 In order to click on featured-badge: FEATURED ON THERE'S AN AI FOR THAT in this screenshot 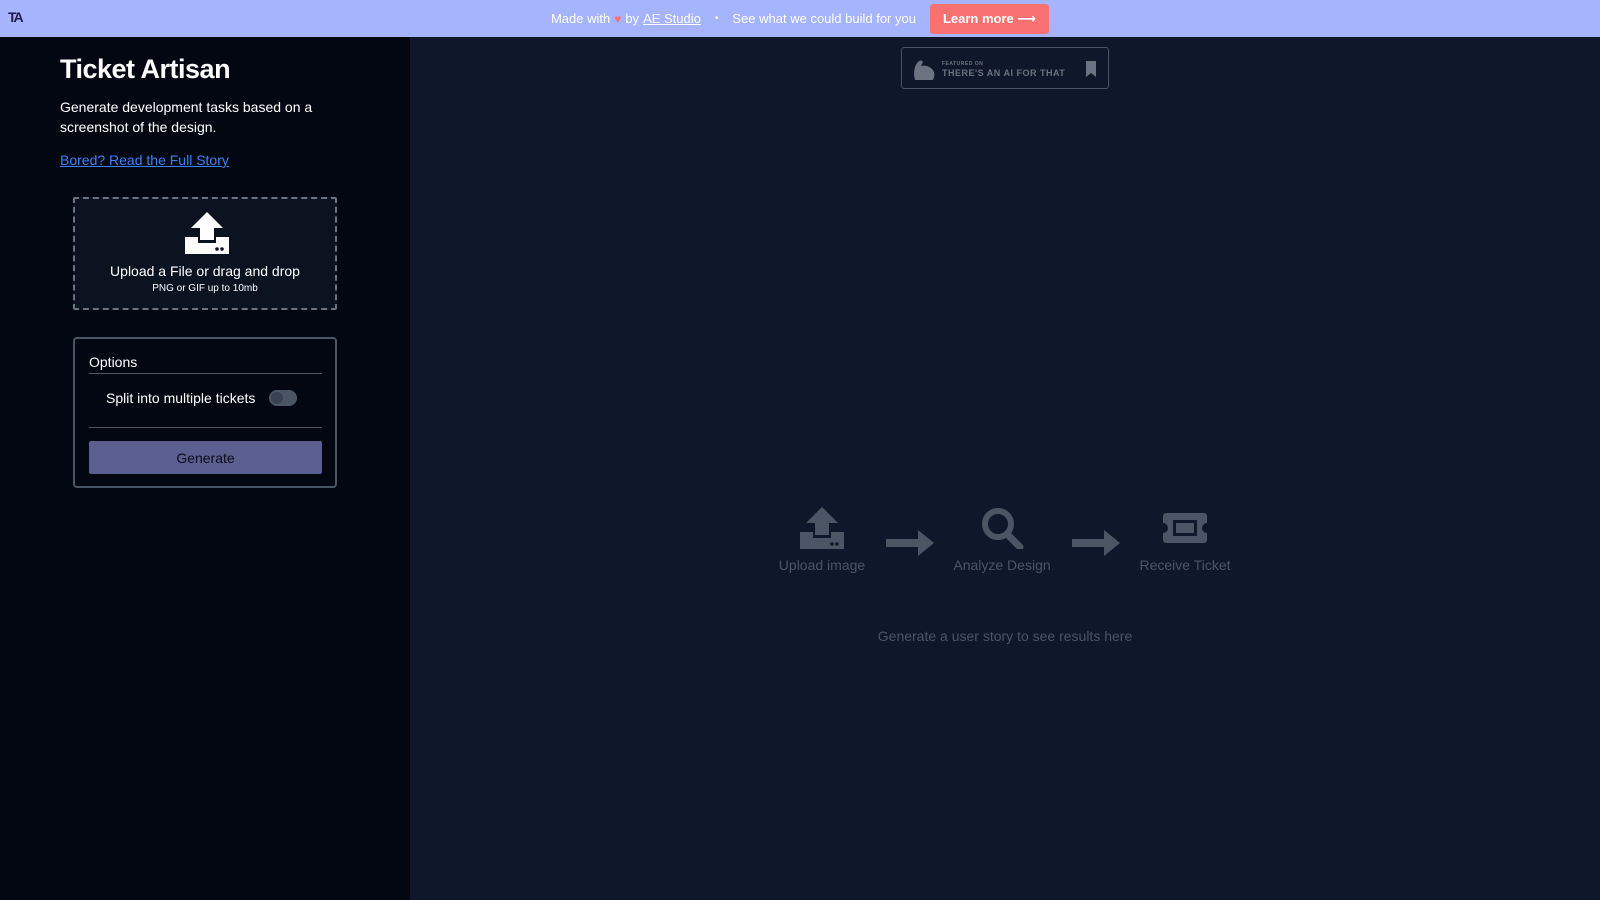, I will do `click(1005, 68)`.